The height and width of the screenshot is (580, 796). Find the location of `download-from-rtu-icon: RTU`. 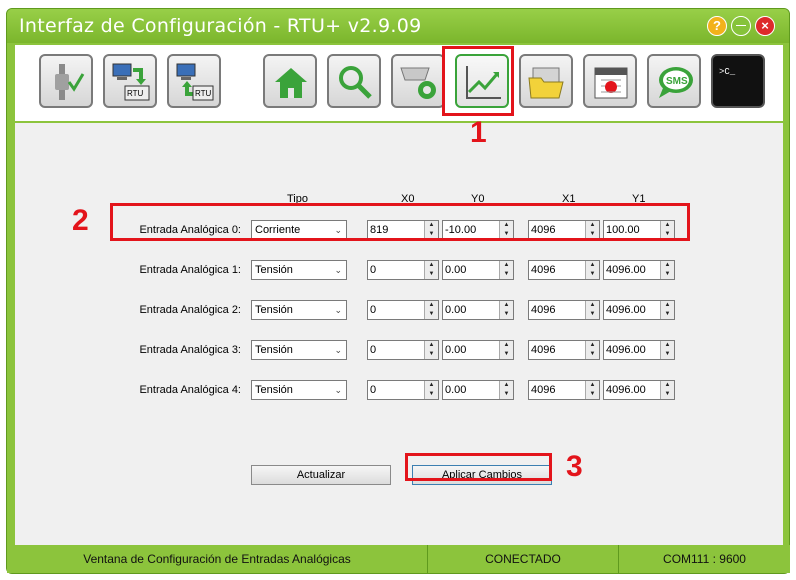

download-from-rtu-icon: RTU is located at coordinates (131, 82).